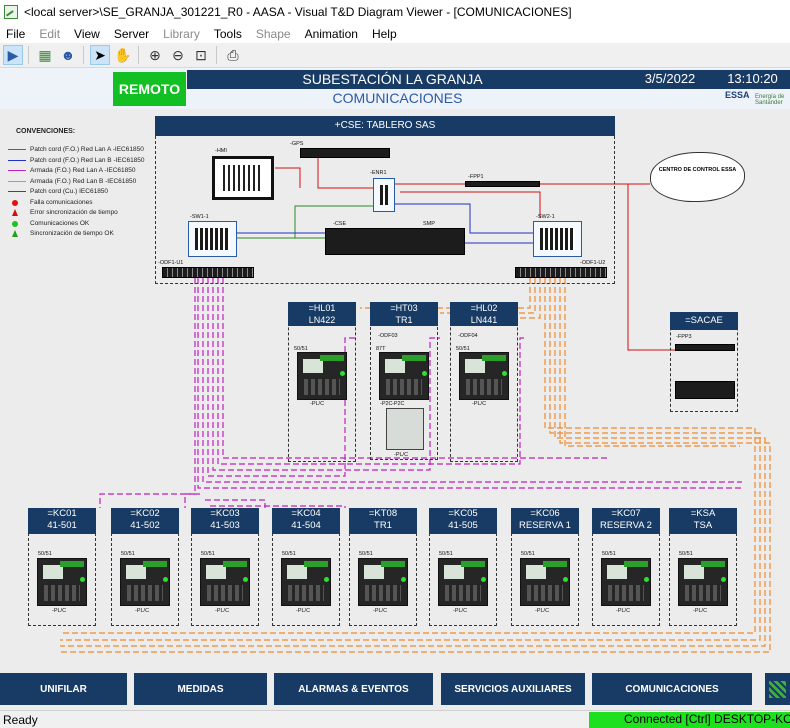  What do you see at coordinates (705, 390) in the screenshot?
I see `sacae-server` at bounding box center [705, 390].